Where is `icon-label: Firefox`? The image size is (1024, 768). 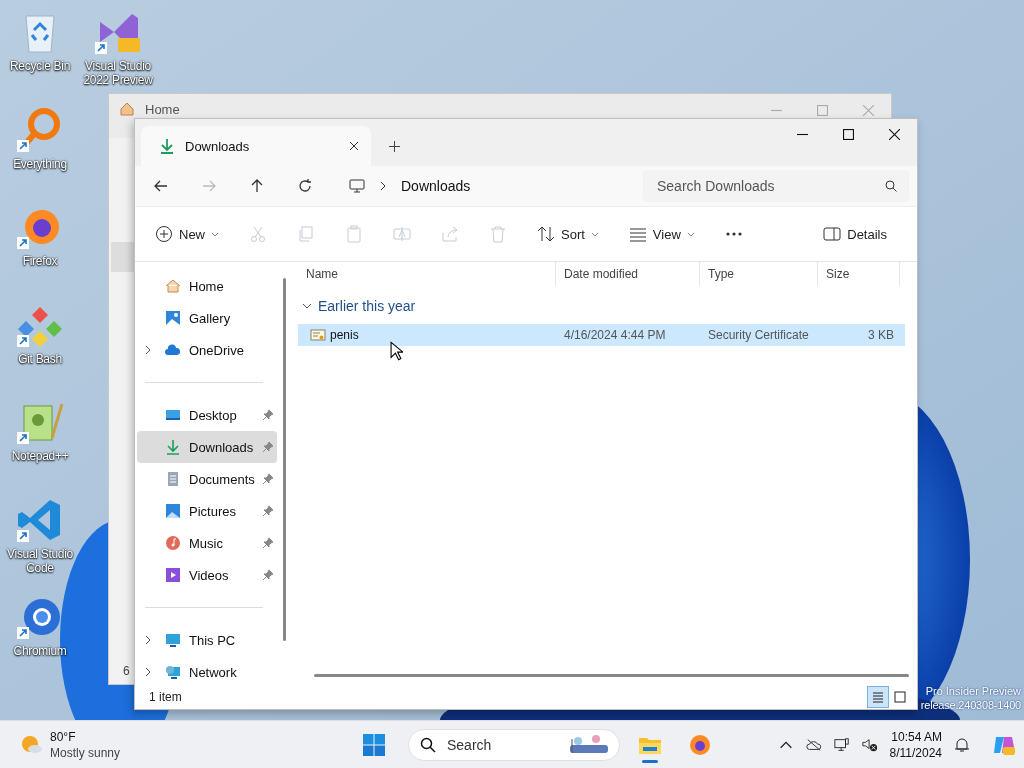 icon-label: Firefox is located at coordinates (40, 261).